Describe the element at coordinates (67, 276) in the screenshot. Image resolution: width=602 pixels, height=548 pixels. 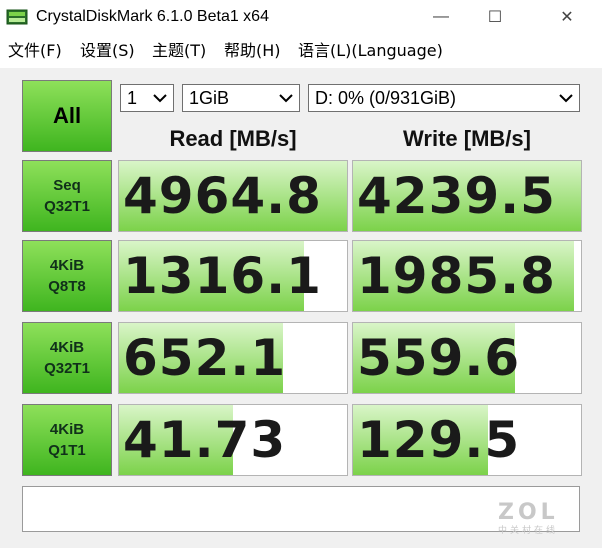
I see `4kib-q8t8-button: 4KiB Q8T8` at that location.